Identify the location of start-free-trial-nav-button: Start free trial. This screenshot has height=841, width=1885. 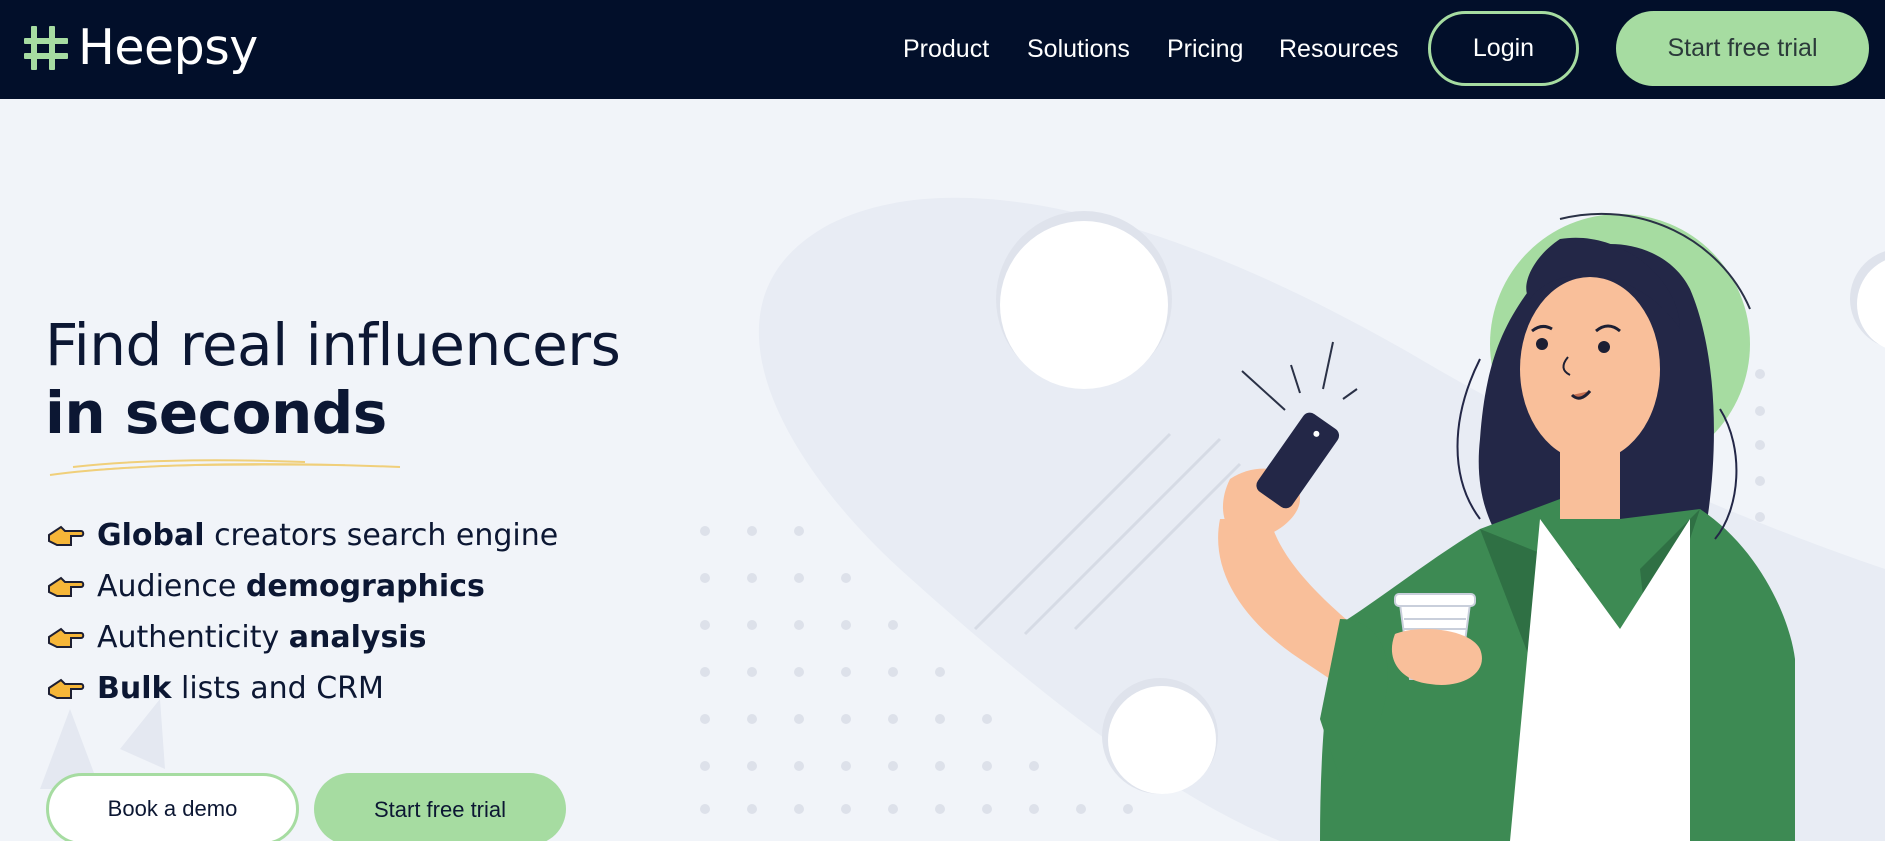
(1742, 48).